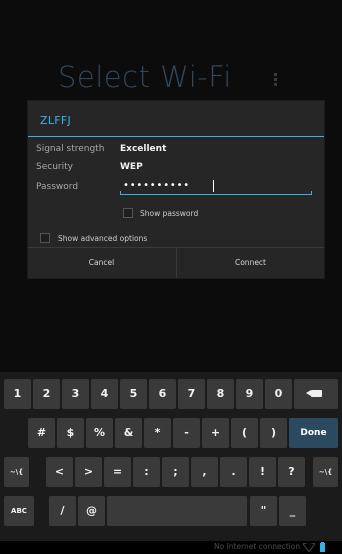 Image resolution: width=342 pixels, height=554 pixels. What do you see at coordinates (176, 136) in the screenshot?
I see `title-divider` at bounding box center [176, 136].